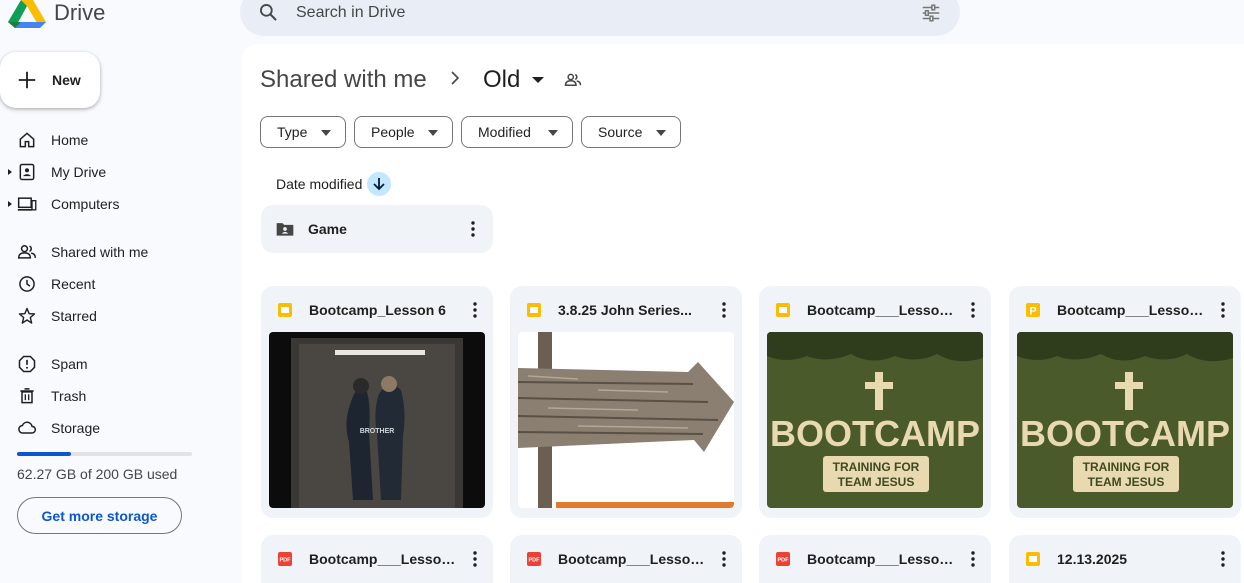 This screenshot has width=1244, height=583. I want to click on sidebar-item-label: Shared with me, so click(100, 252).